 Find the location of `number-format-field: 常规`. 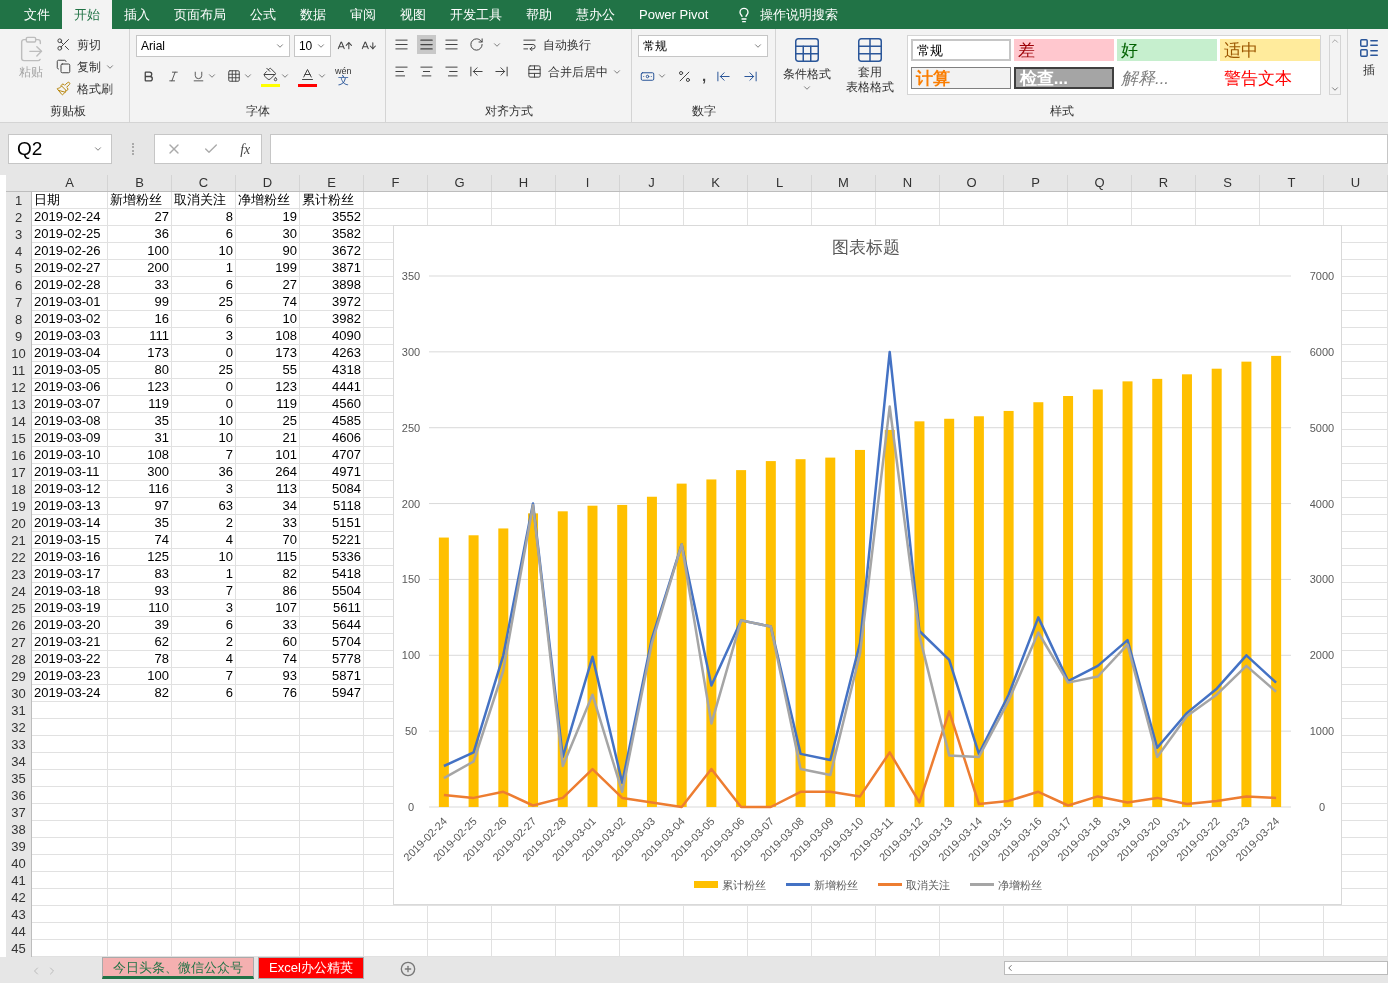

number-format-field: 常规 is located at coordinates (703, 46).